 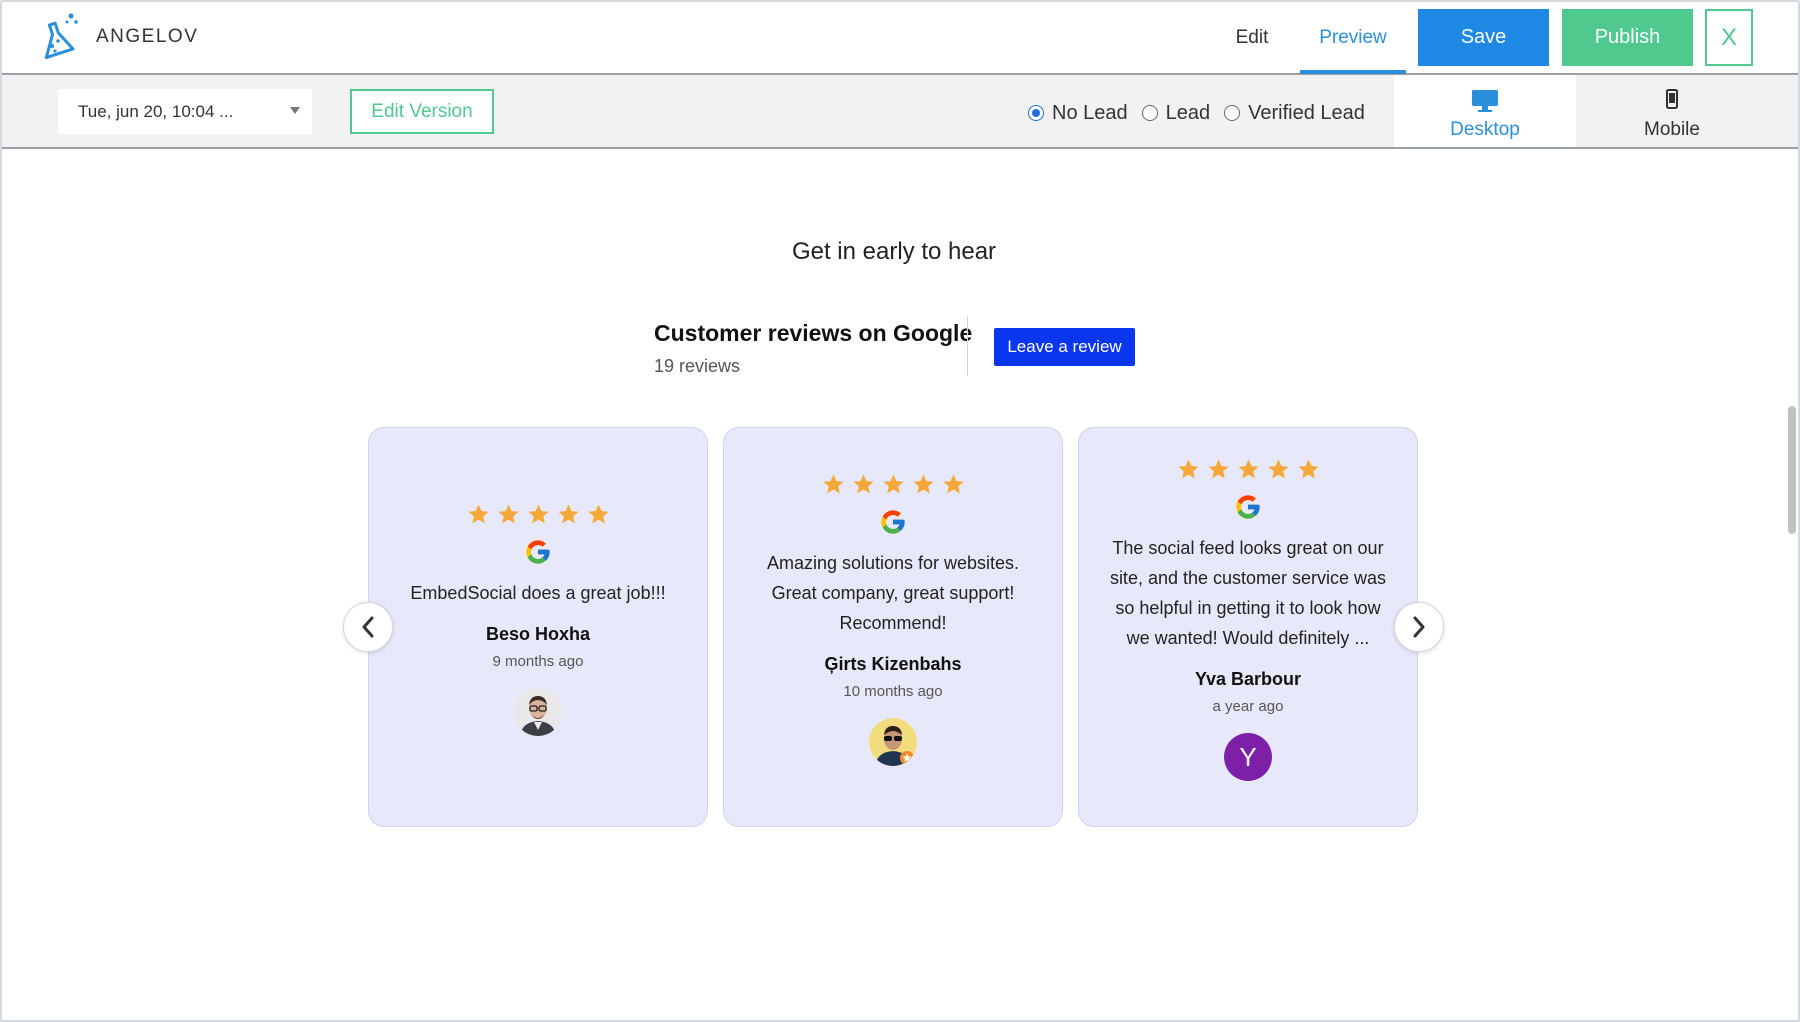 I want to click on tab-mobile: Mobile, so click(x=1672, y=111).